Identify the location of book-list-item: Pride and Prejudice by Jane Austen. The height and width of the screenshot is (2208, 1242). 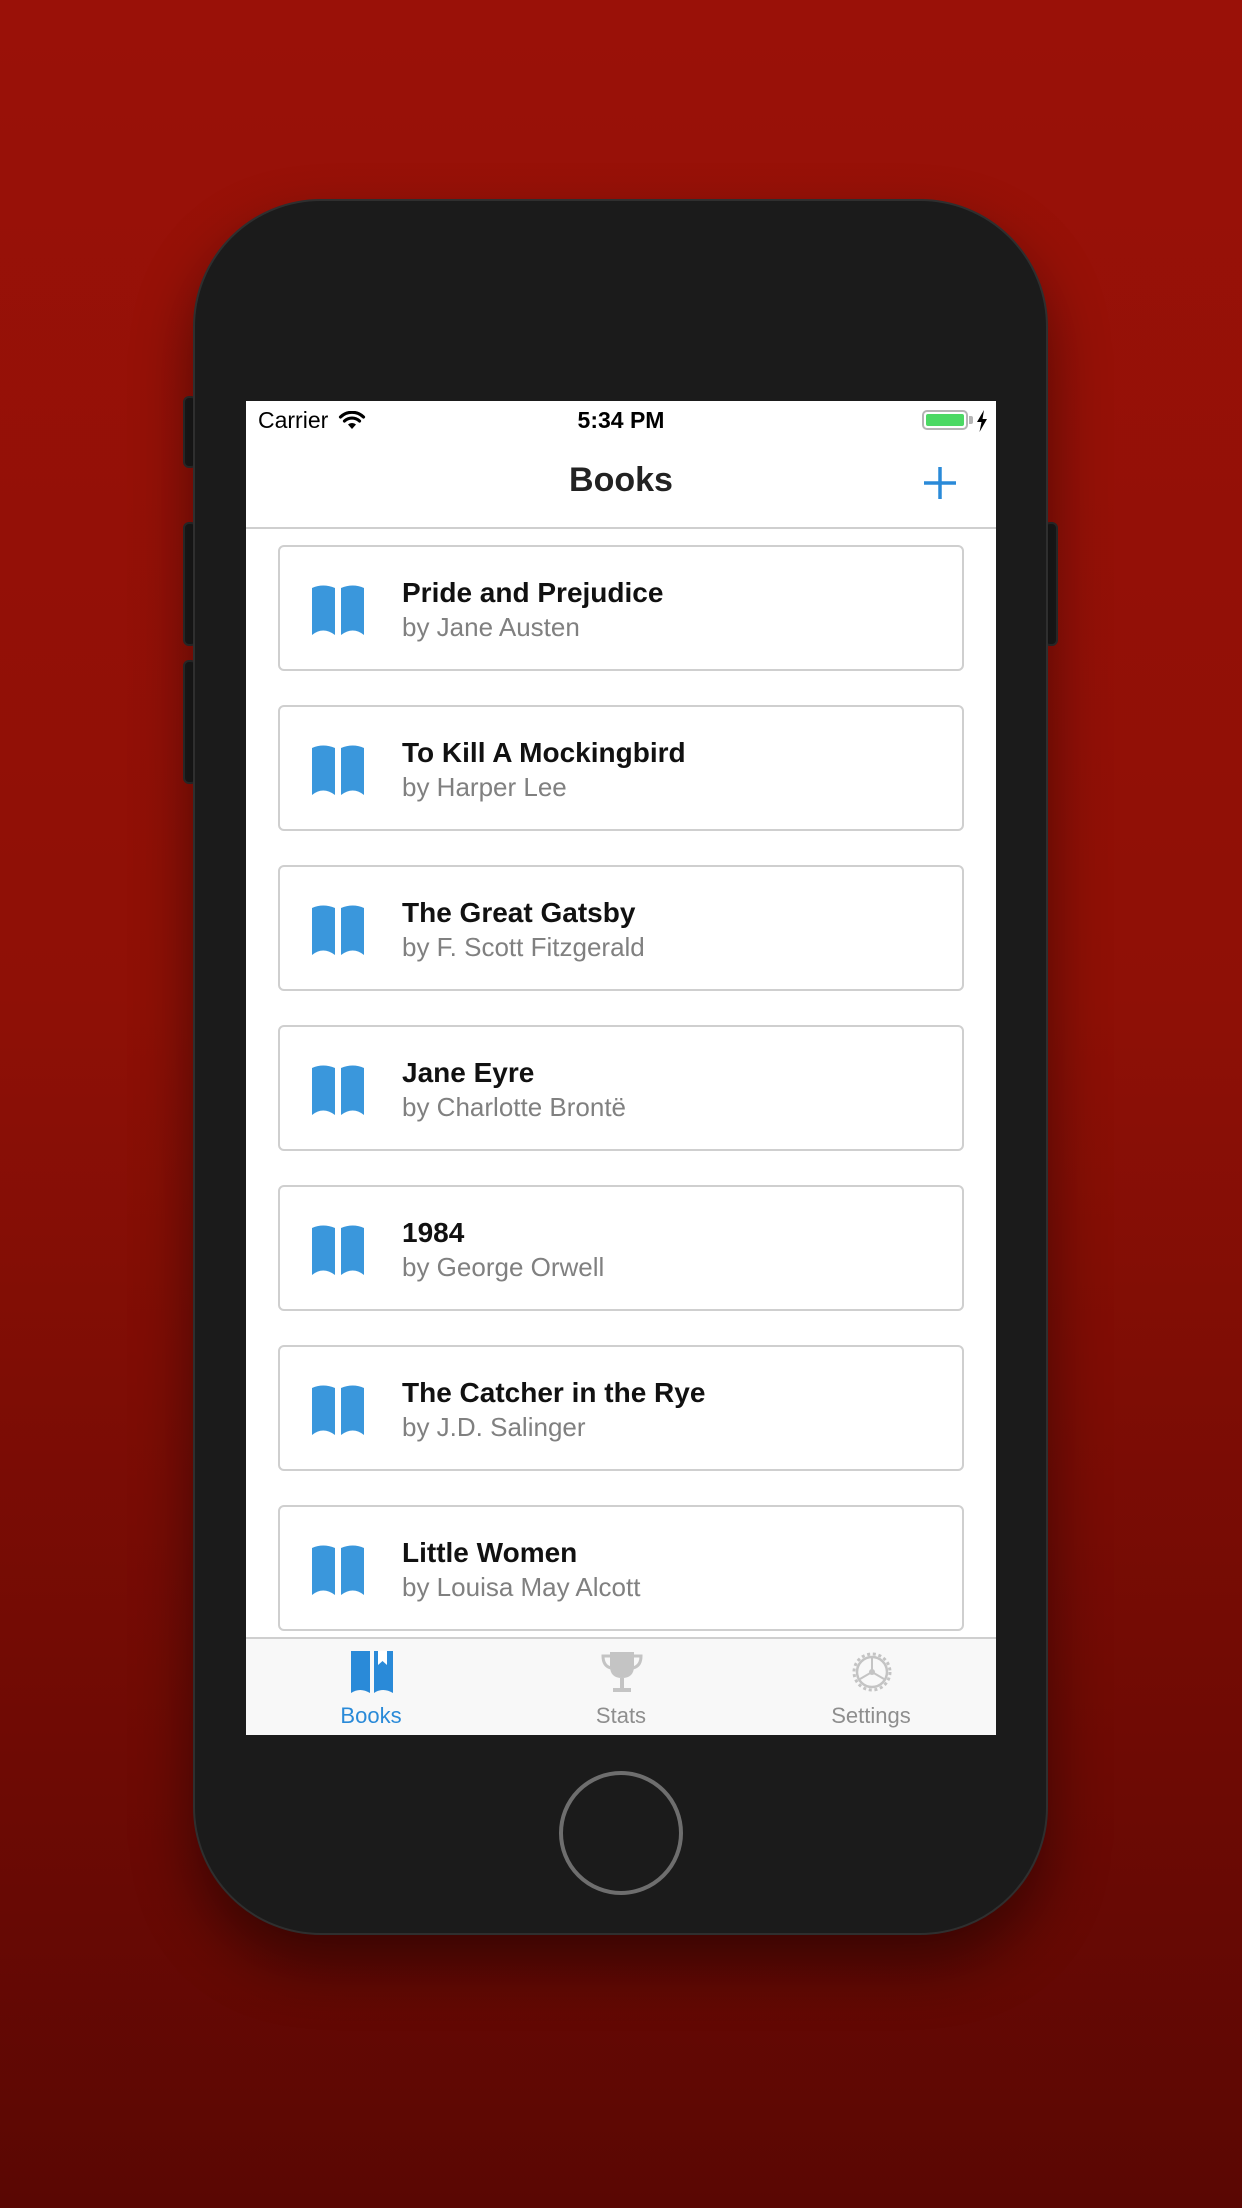
(621, 608).